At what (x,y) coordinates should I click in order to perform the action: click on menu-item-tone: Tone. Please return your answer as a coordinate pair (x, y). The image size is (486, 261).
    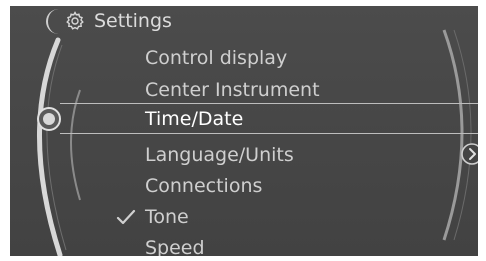
    Looking at the image, I should click on (167, 217).